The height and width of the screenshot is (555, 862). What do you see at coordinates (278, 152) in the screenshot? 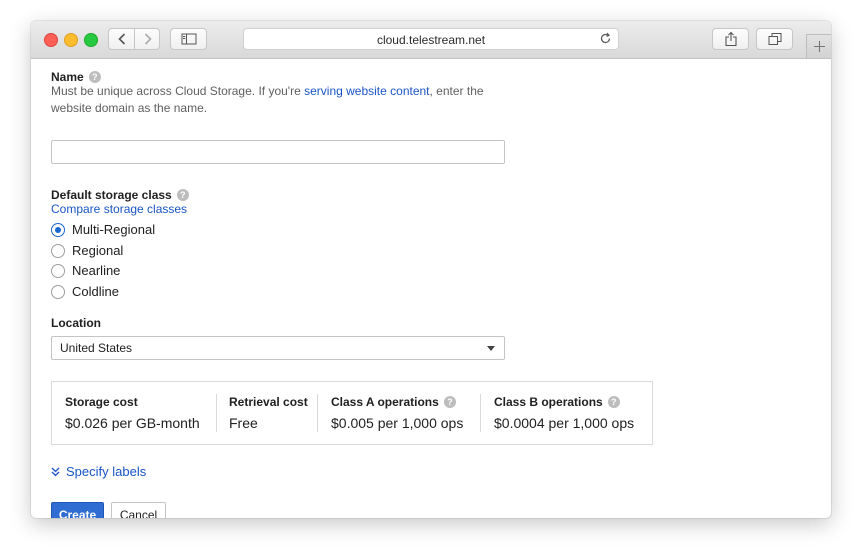
I see `bucket-name-input` at bounding box center [278, 152].